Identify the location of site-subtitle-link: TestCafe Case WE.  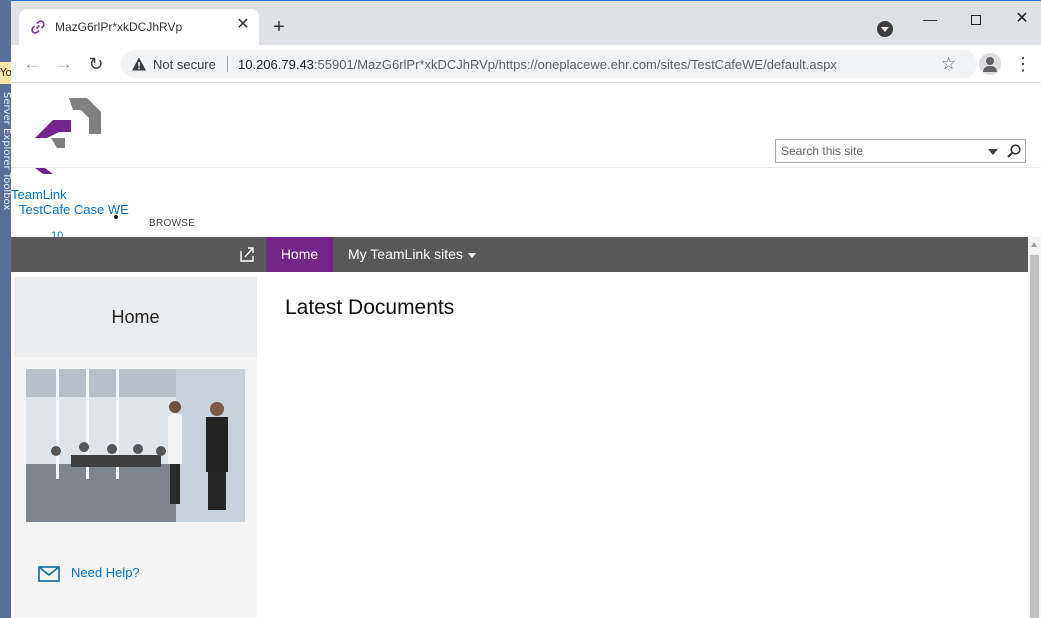
(74, 209).